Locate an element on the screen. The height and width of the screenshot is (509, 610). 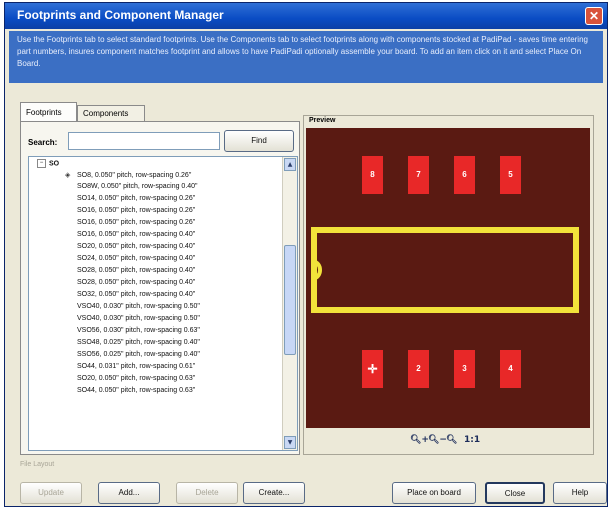
search-input is located at coordinates (144, 141).